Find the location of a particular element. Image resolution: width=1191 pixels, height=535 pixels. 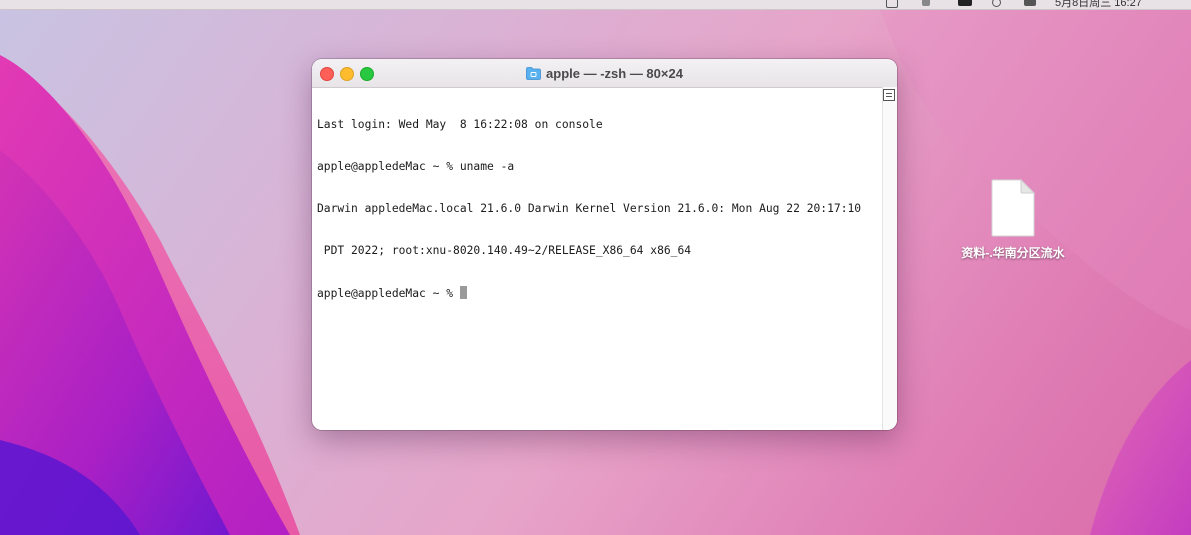

scrollbar is located at coordinates (889, 258).